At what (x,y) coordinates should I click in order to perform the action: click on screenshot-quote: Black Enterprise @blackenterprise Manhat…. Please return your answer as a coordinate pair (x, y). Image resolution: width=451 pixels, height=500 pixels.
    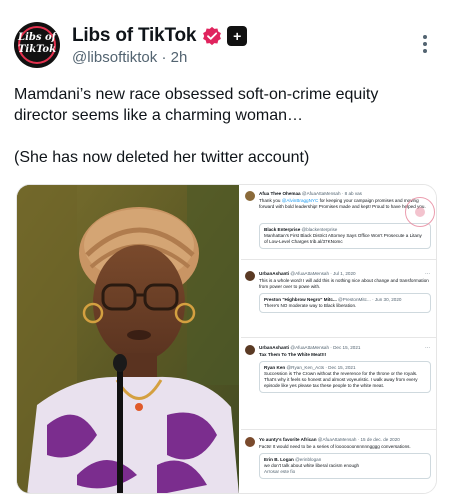
    Looking at the image, I should click on (345, 236).